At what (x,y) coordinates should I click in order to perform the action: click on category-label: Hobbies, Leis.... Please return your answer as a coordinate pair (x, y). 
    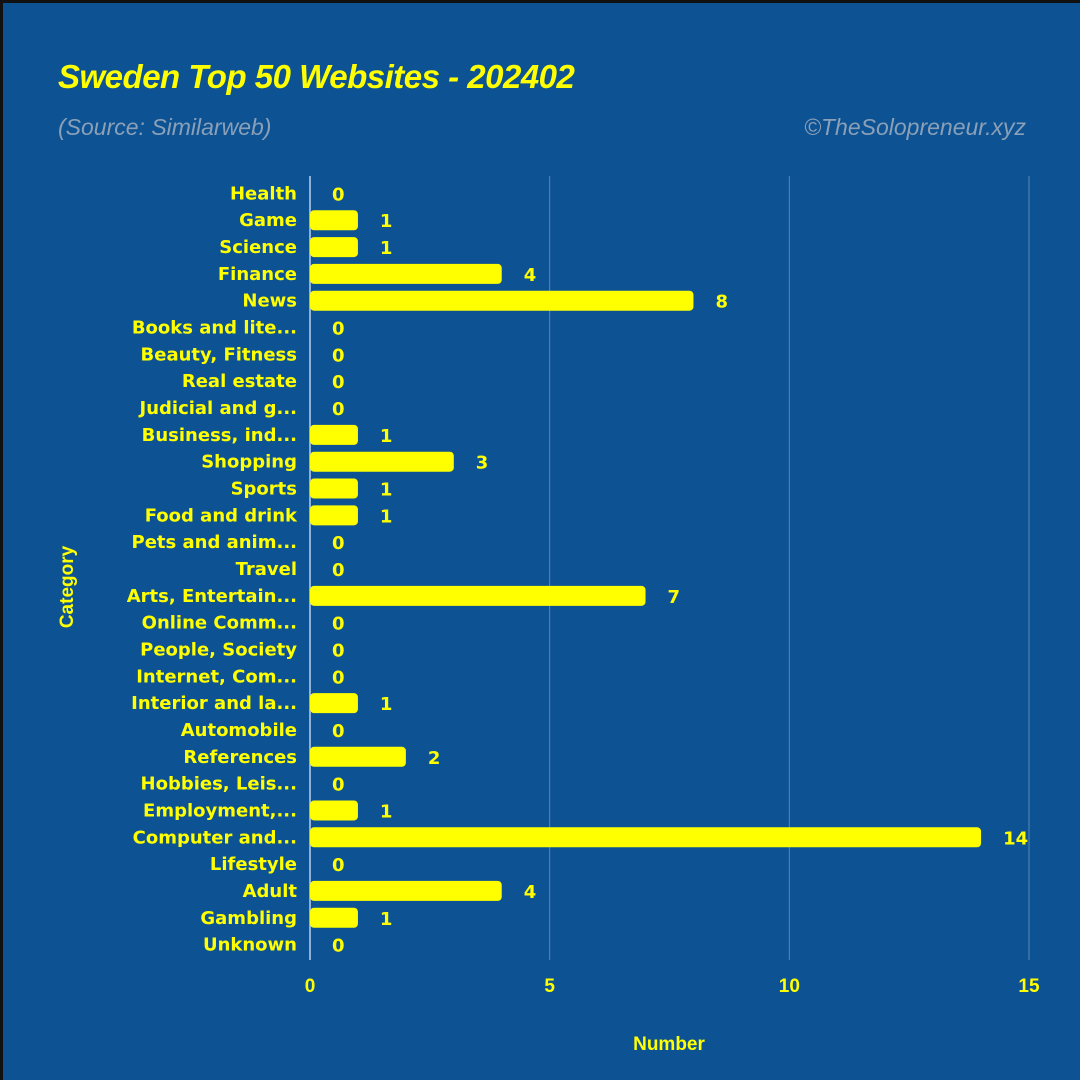
    Looking at the image, I should click on (219, 784).